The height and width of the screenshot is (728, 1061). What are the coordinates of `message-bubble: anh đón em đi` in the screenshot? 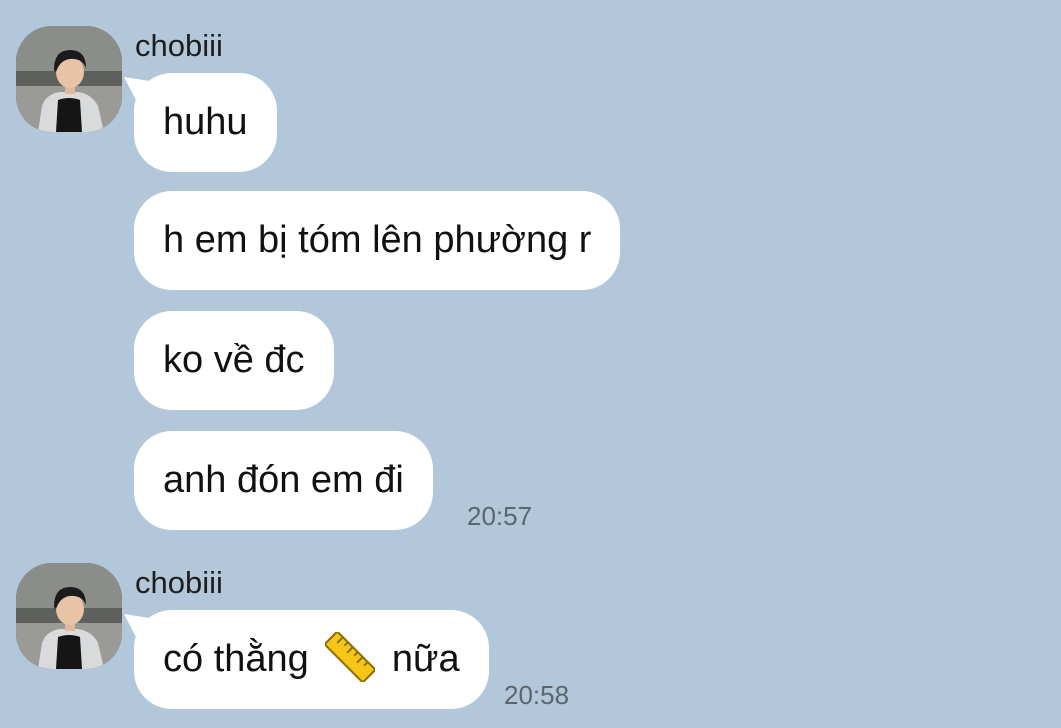 It's located at (283, 480).